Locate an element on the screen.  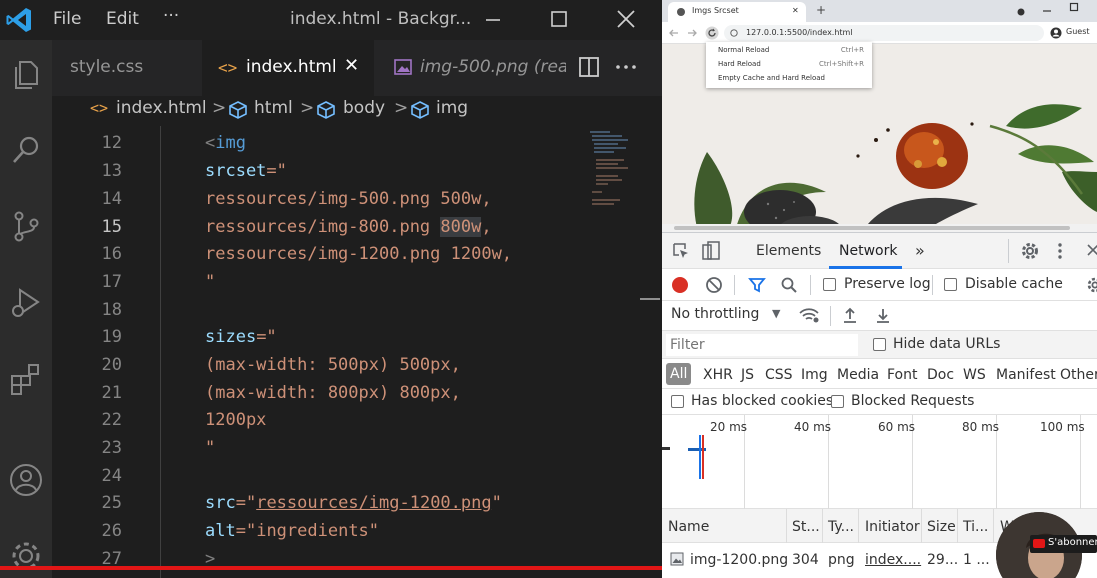
network-conditions-icon is located at coordinates (809, 315).